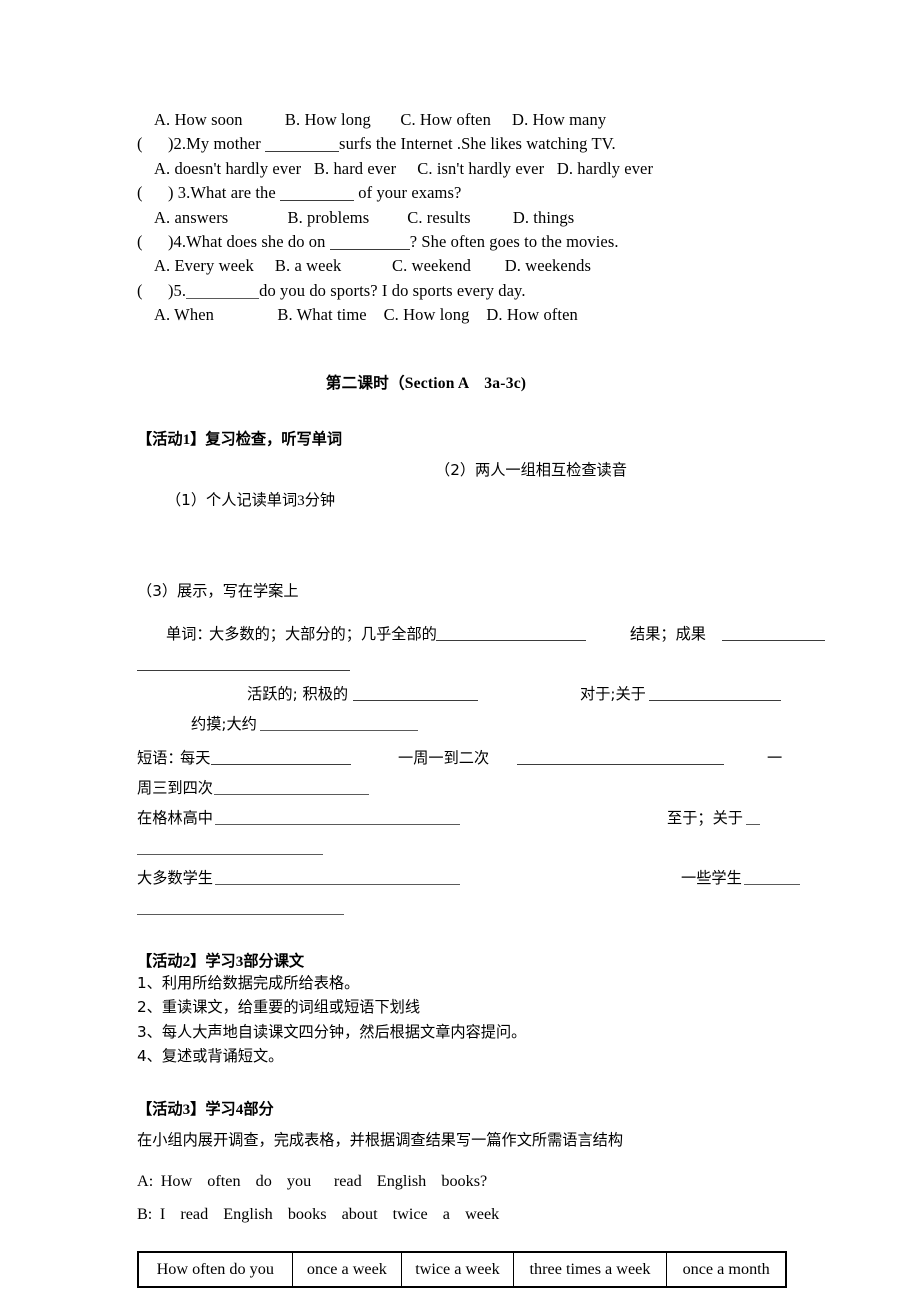 This screenshot has width=920, height=1302. I want to click on quiz-item-2-stem-before: My mother, so click(226, 144).